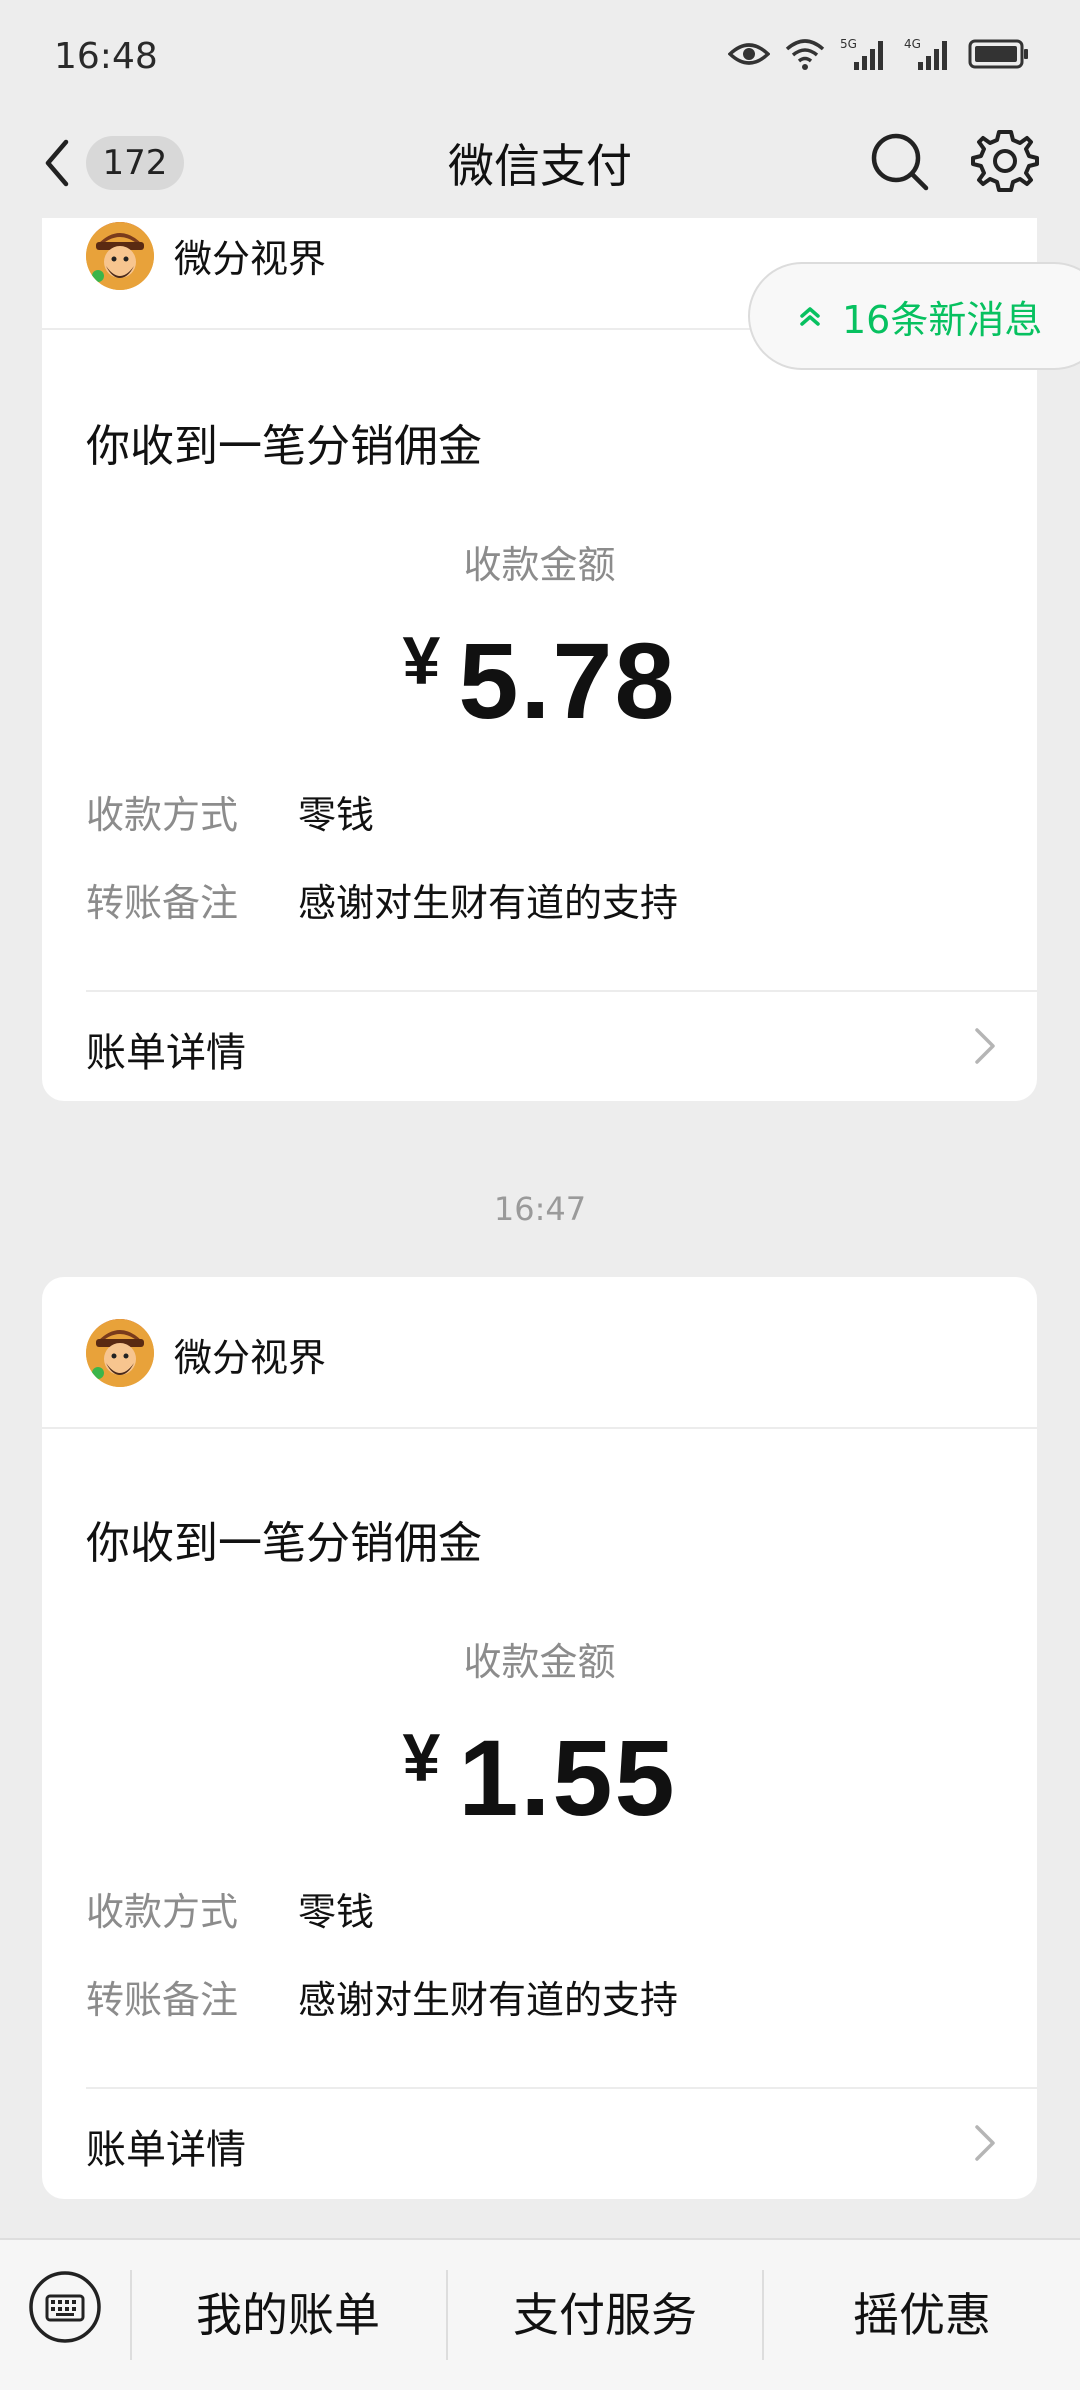  What do you see at coordinates (539, 1353) in the screenshot?
I see `card-header: 微分视界` at bounding box center [539, 1353].